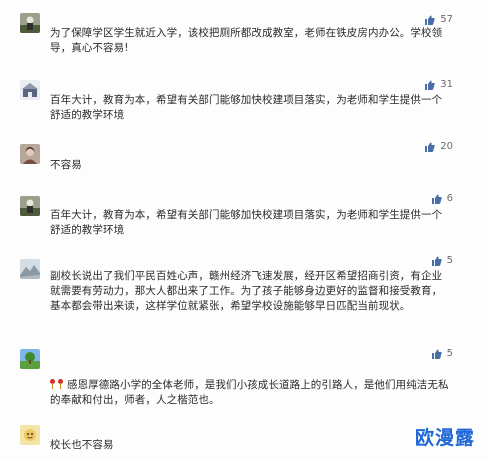 The height and width of the screenshot is (460, 489). What do you see at coordinates (439, 84) in the screenshot?
I see `like-button: 31` at bounding box center [439, 84].